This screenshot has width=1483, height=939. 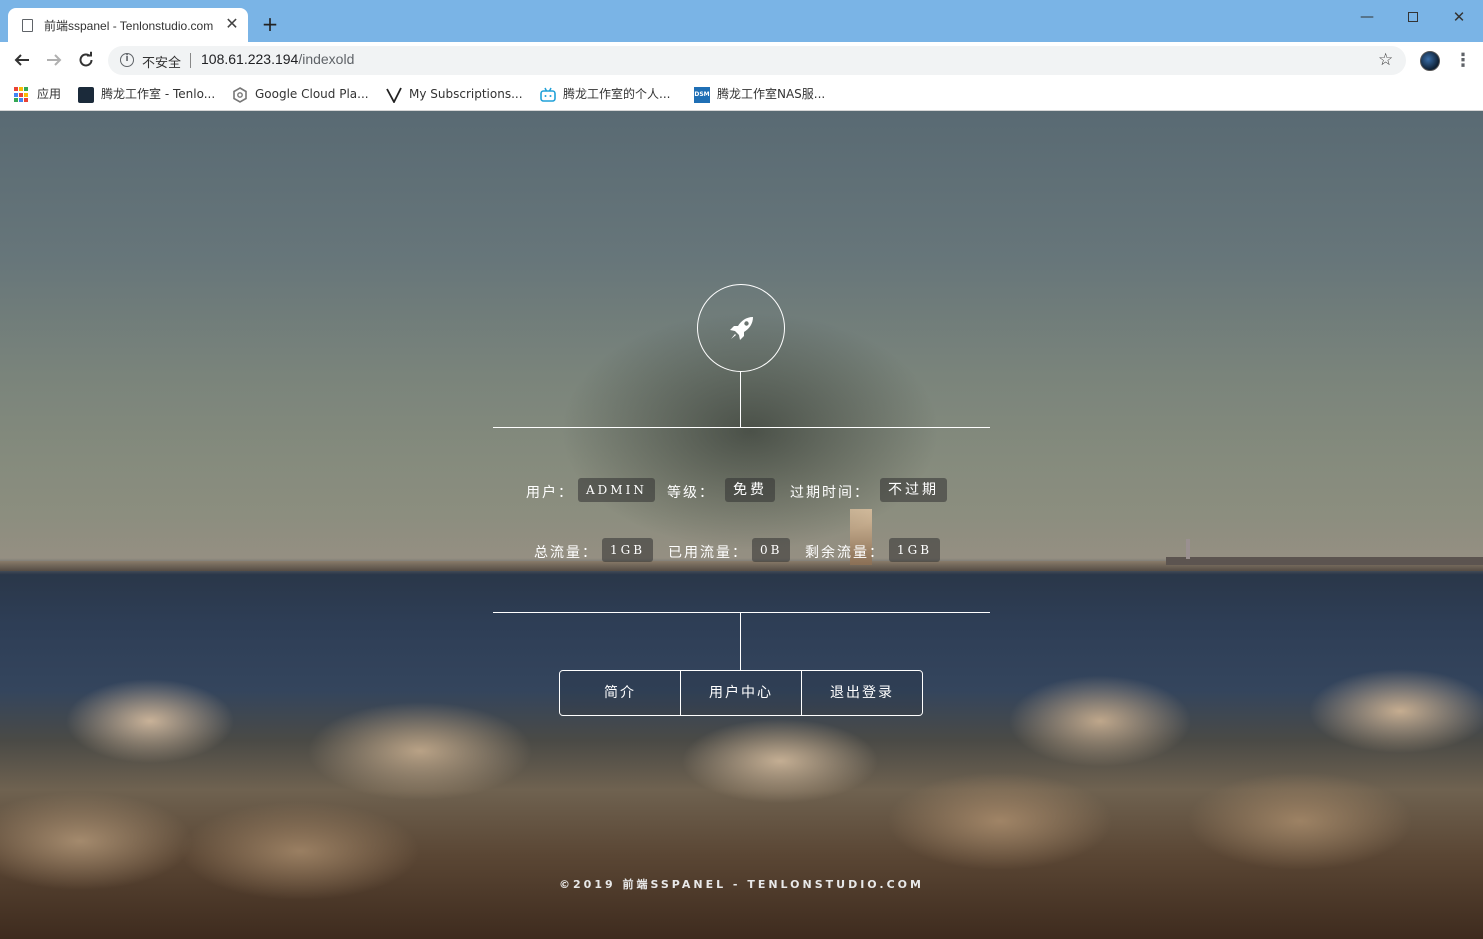 What do you see at coordinates (548, 95) in the screenshot?
I see `bilibili-icon` at bounding box center [548, 95].